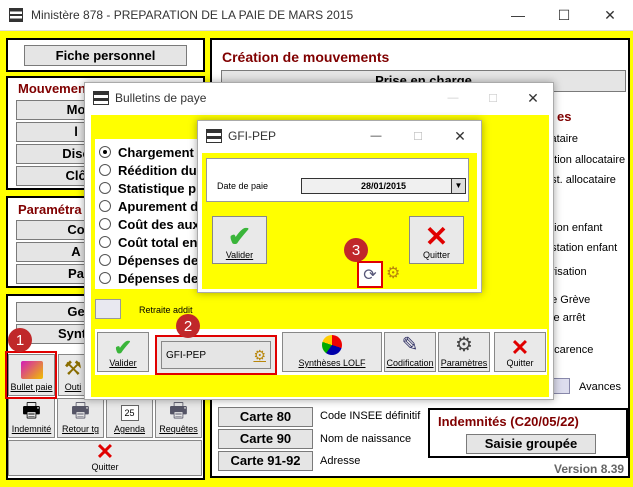 This screenshot has width=633, height=487. What do you see at coordinates (149, 224) in the screenshot?
I see `option-radio: Coût des aux` at bounding box center [149, 224].